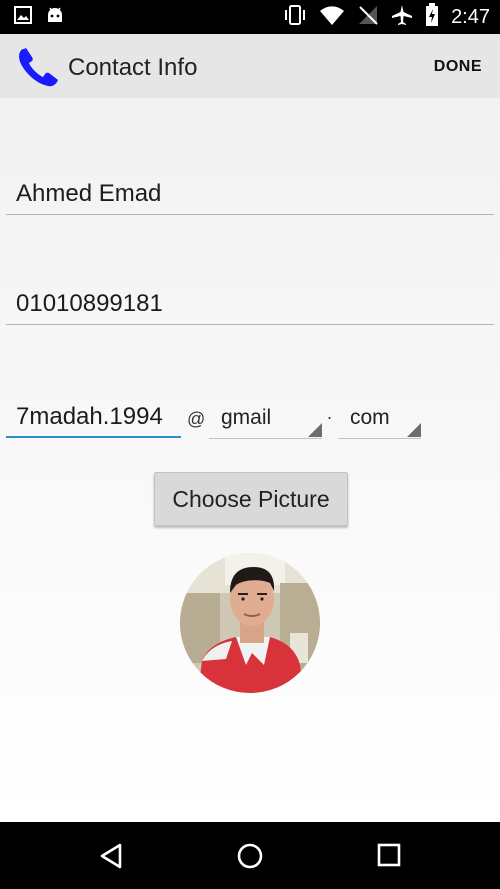 This screenshot has width=500, height=889. I want to click on airplane-icon, so click(402, 17).